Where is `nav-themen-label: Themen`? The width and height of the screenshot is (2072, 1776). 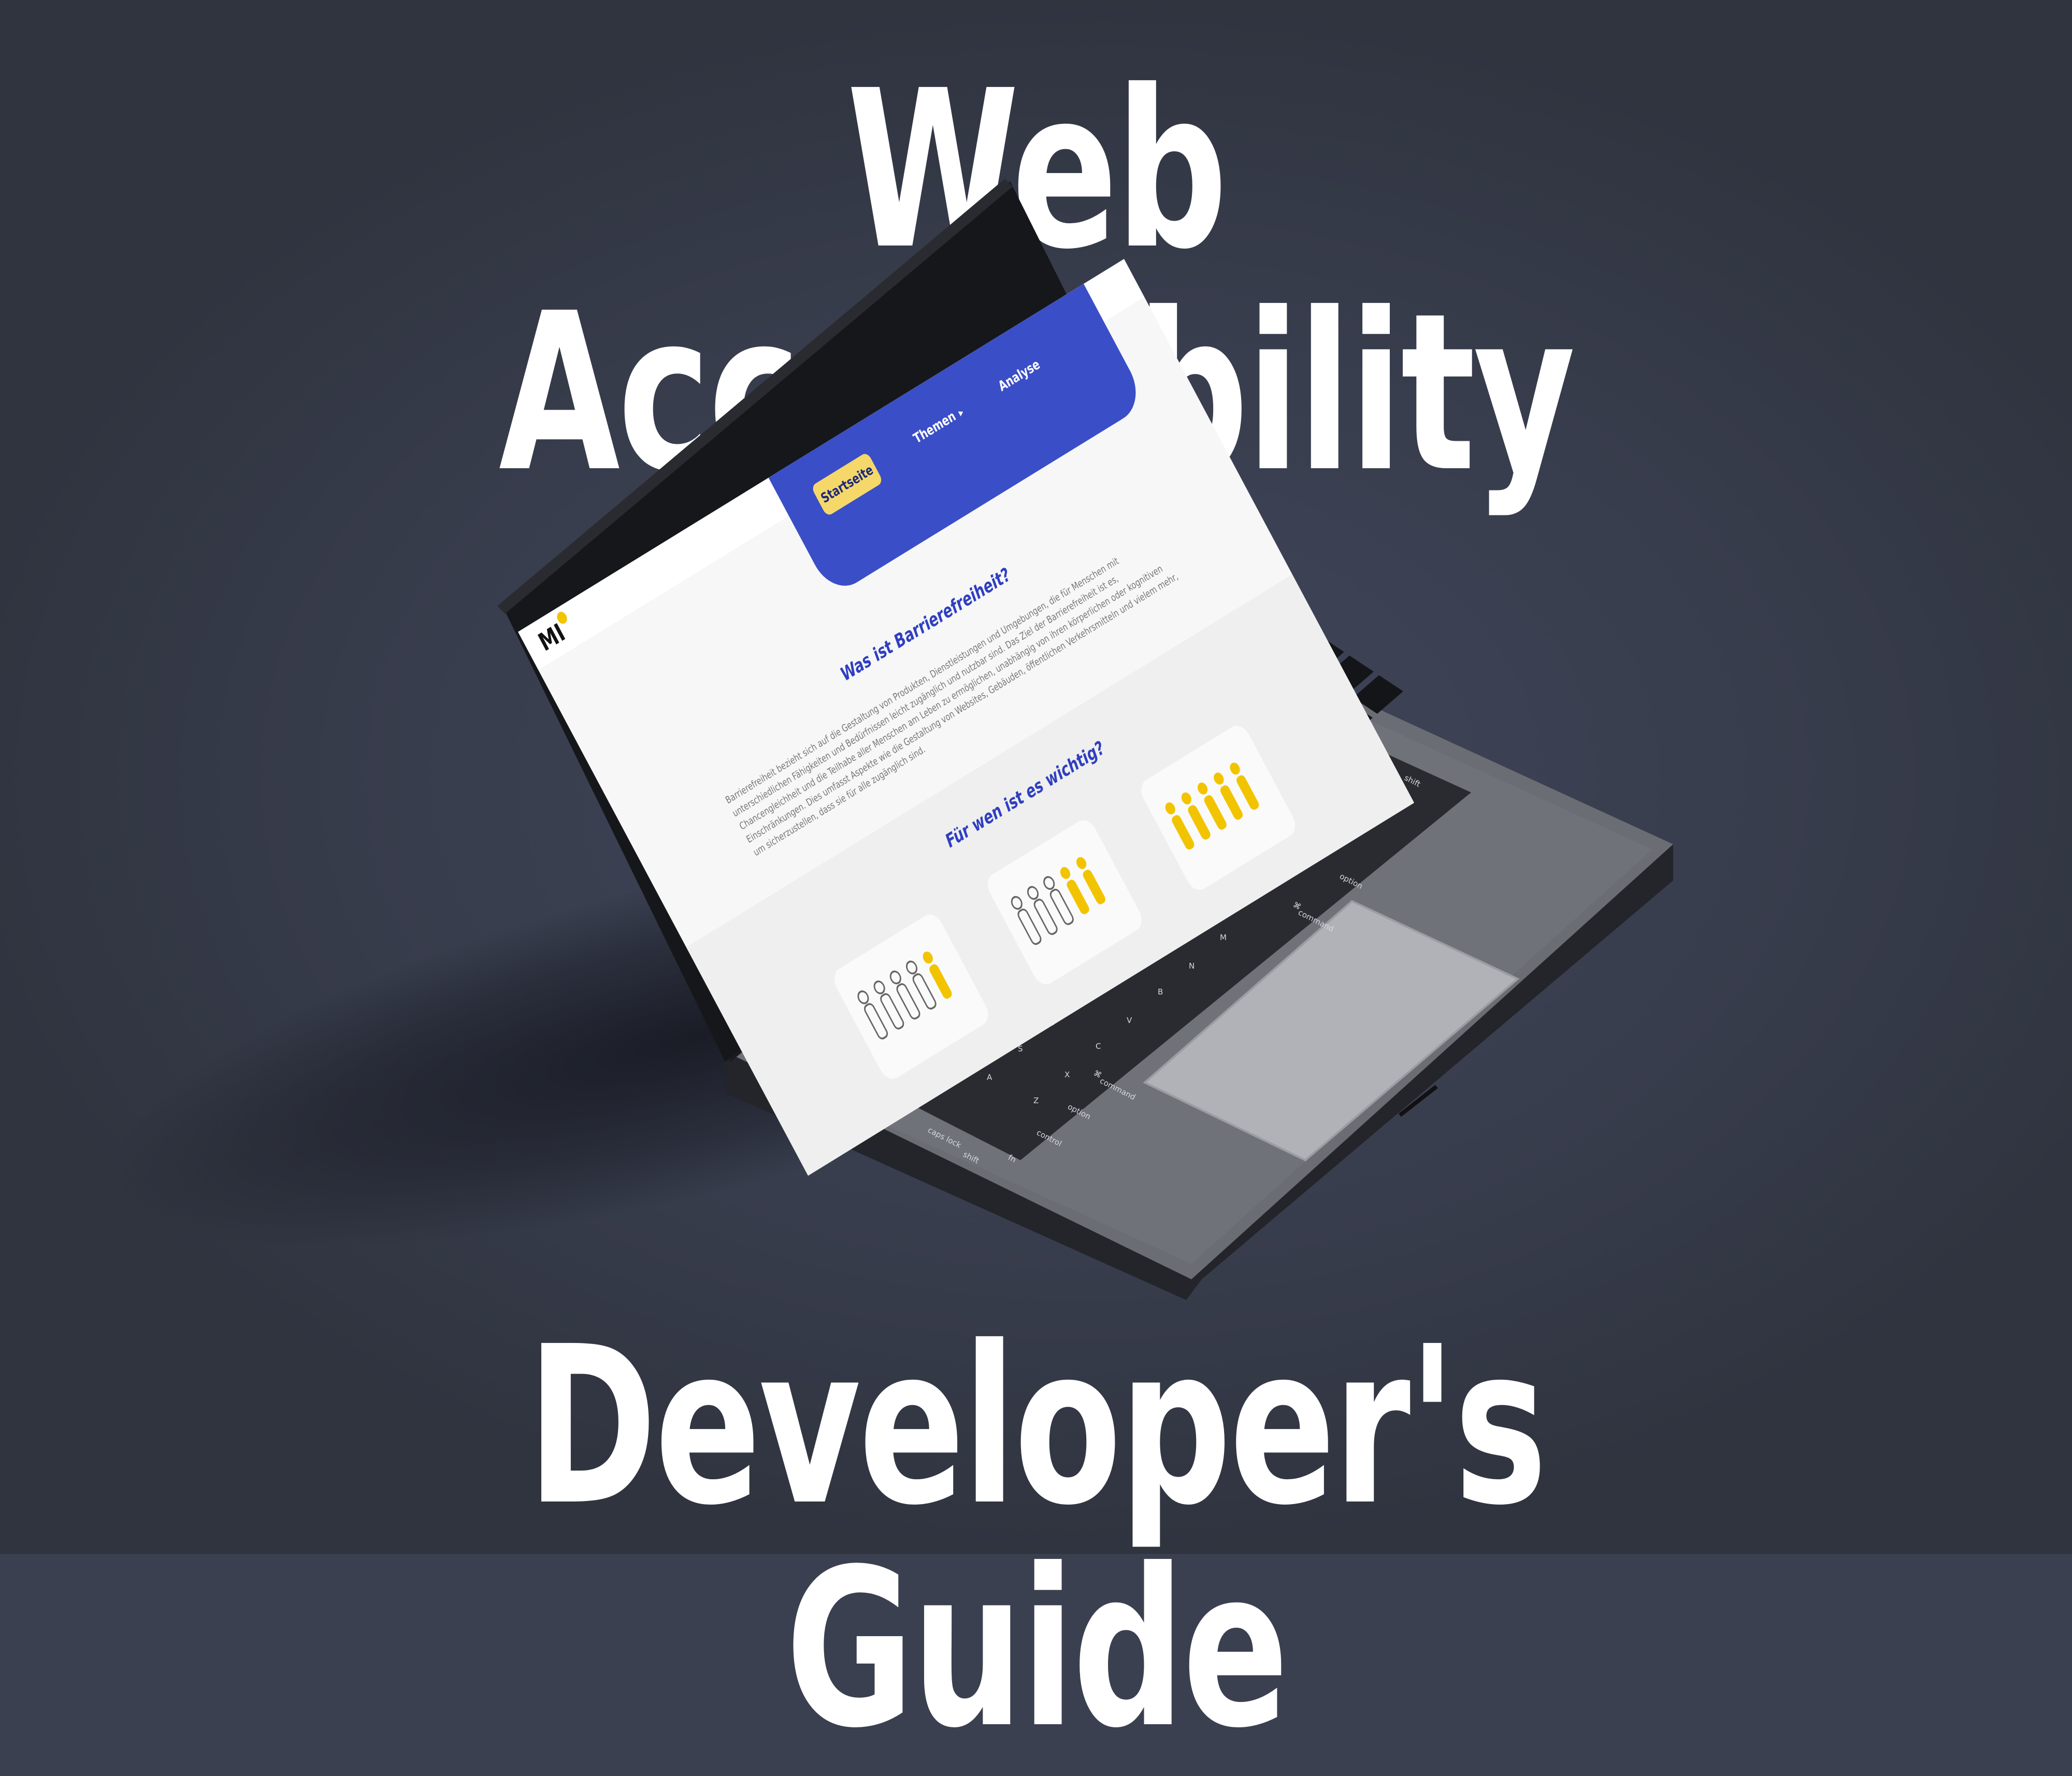 nav-themen-label: Themen is located at coordinates (935, 428).